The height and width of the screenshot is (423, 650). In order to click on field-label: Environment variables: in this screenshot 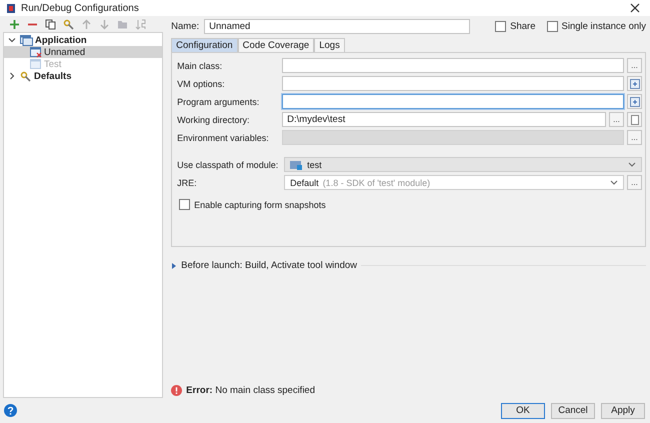, I will do `click(223, 137)`.